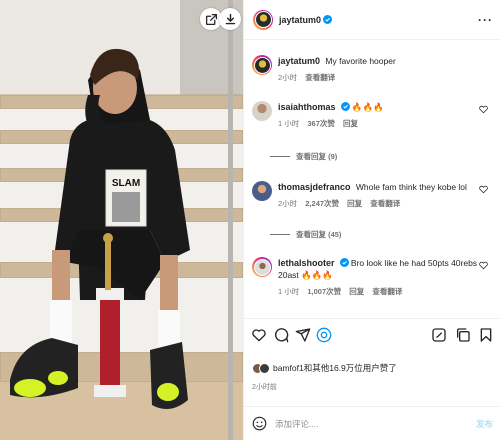 This screenshot has width=500, height=440. I want to click on comment-username: lethalshooter, so click(306, 263).